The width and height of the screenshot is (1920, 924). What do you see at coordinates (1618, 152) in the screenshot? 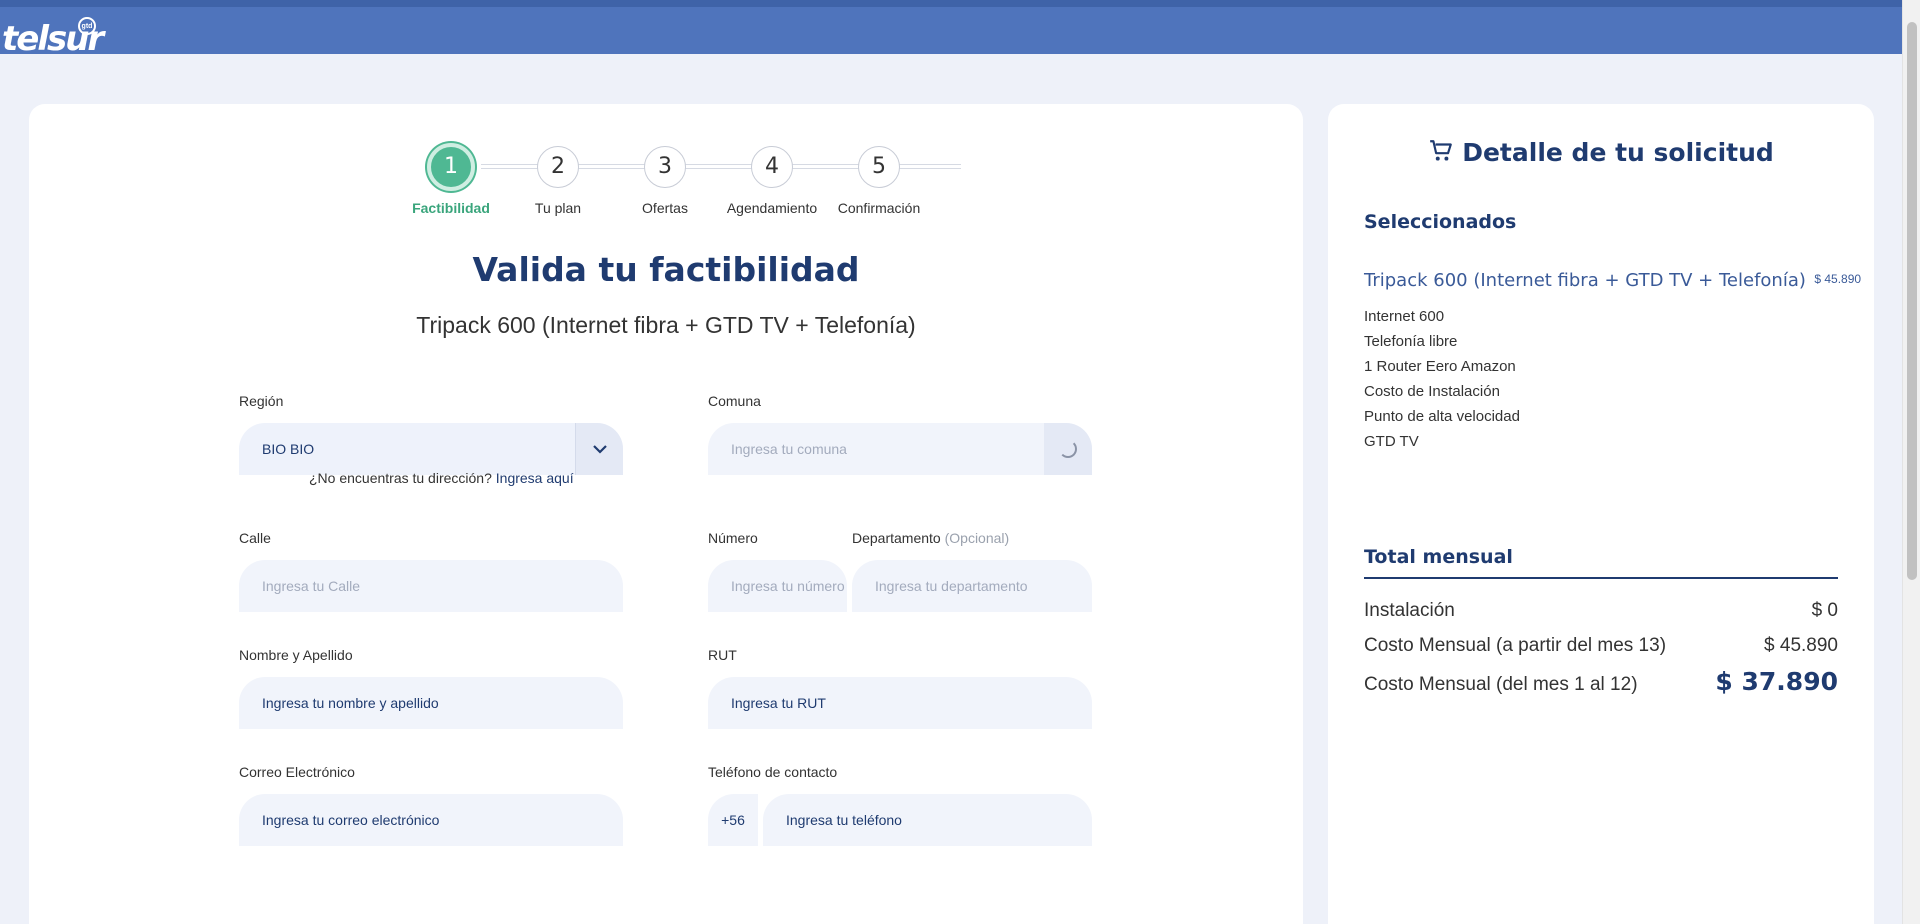
I see `summary-title-text: Detalle de tu solicitud` at bounding box center [1618, 152].